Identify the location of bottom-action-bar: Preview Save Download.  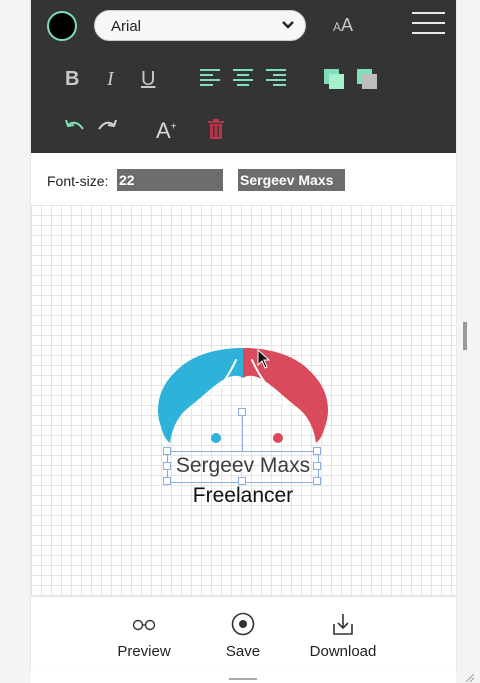
(243, 633).